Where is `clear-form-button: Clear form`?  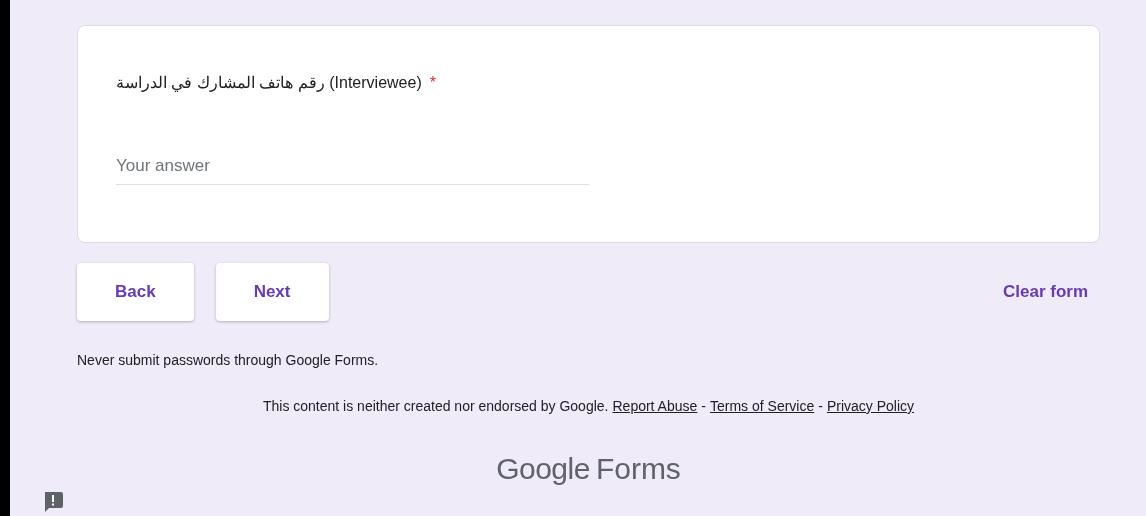 clear-form-button: Clear form is located at coordinates (1047, 292).